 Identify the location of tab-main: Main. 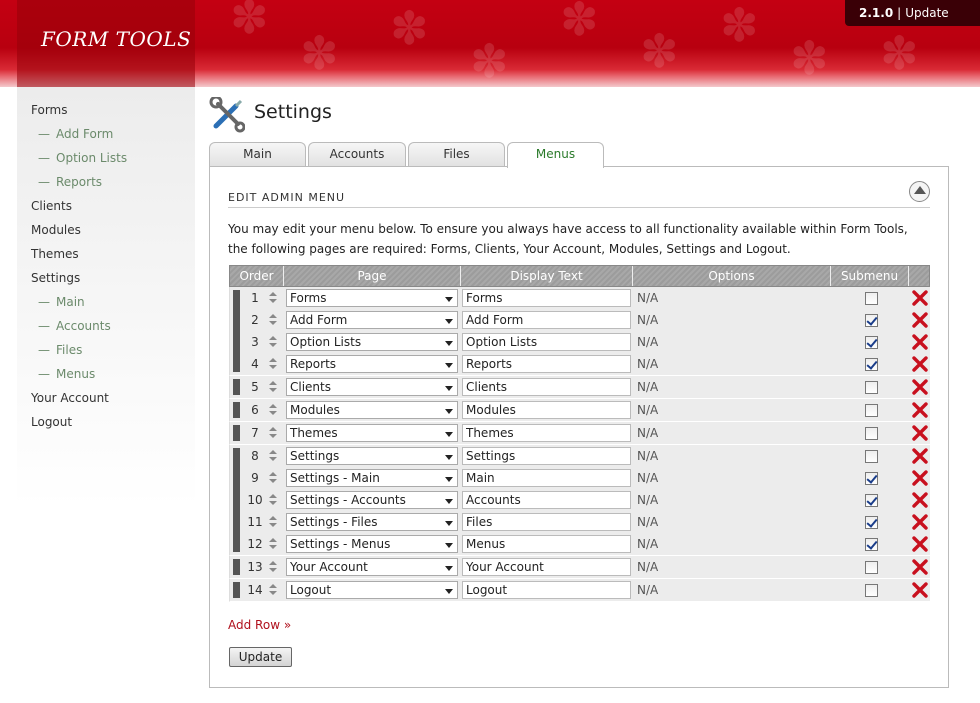
(257, 154).